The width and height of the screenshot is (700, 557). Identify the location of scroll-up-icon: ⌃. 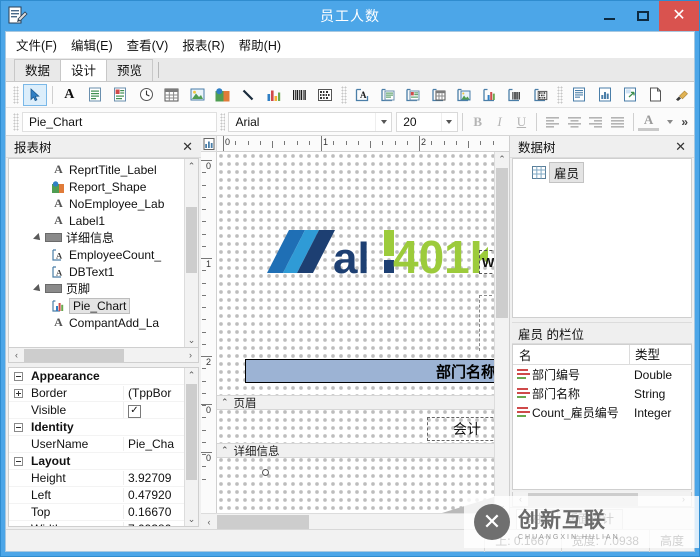
(502, 159).